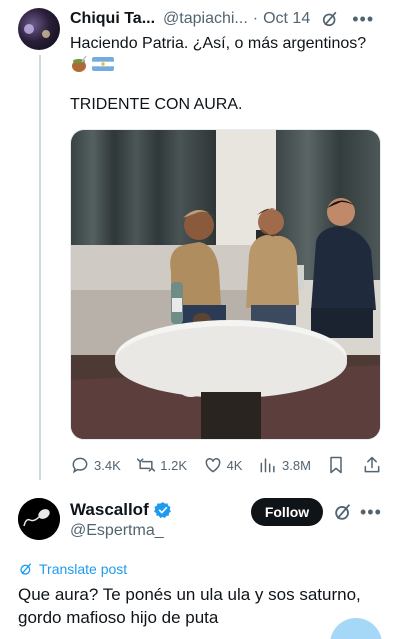  I want to click on views-chart-icon, so click(267, 465).